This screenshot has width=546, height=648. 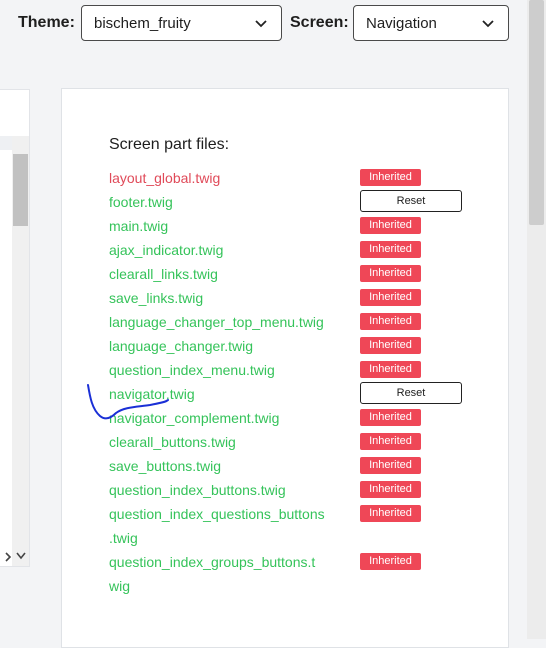 I want to click on left-panel-scrollbar, so click(x=20, y=351).